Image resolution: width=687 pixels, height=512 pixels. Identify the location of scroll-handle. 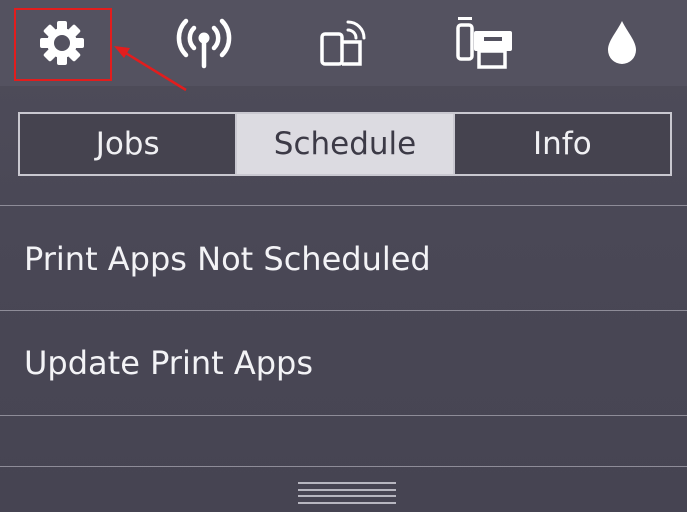
(347, 493).